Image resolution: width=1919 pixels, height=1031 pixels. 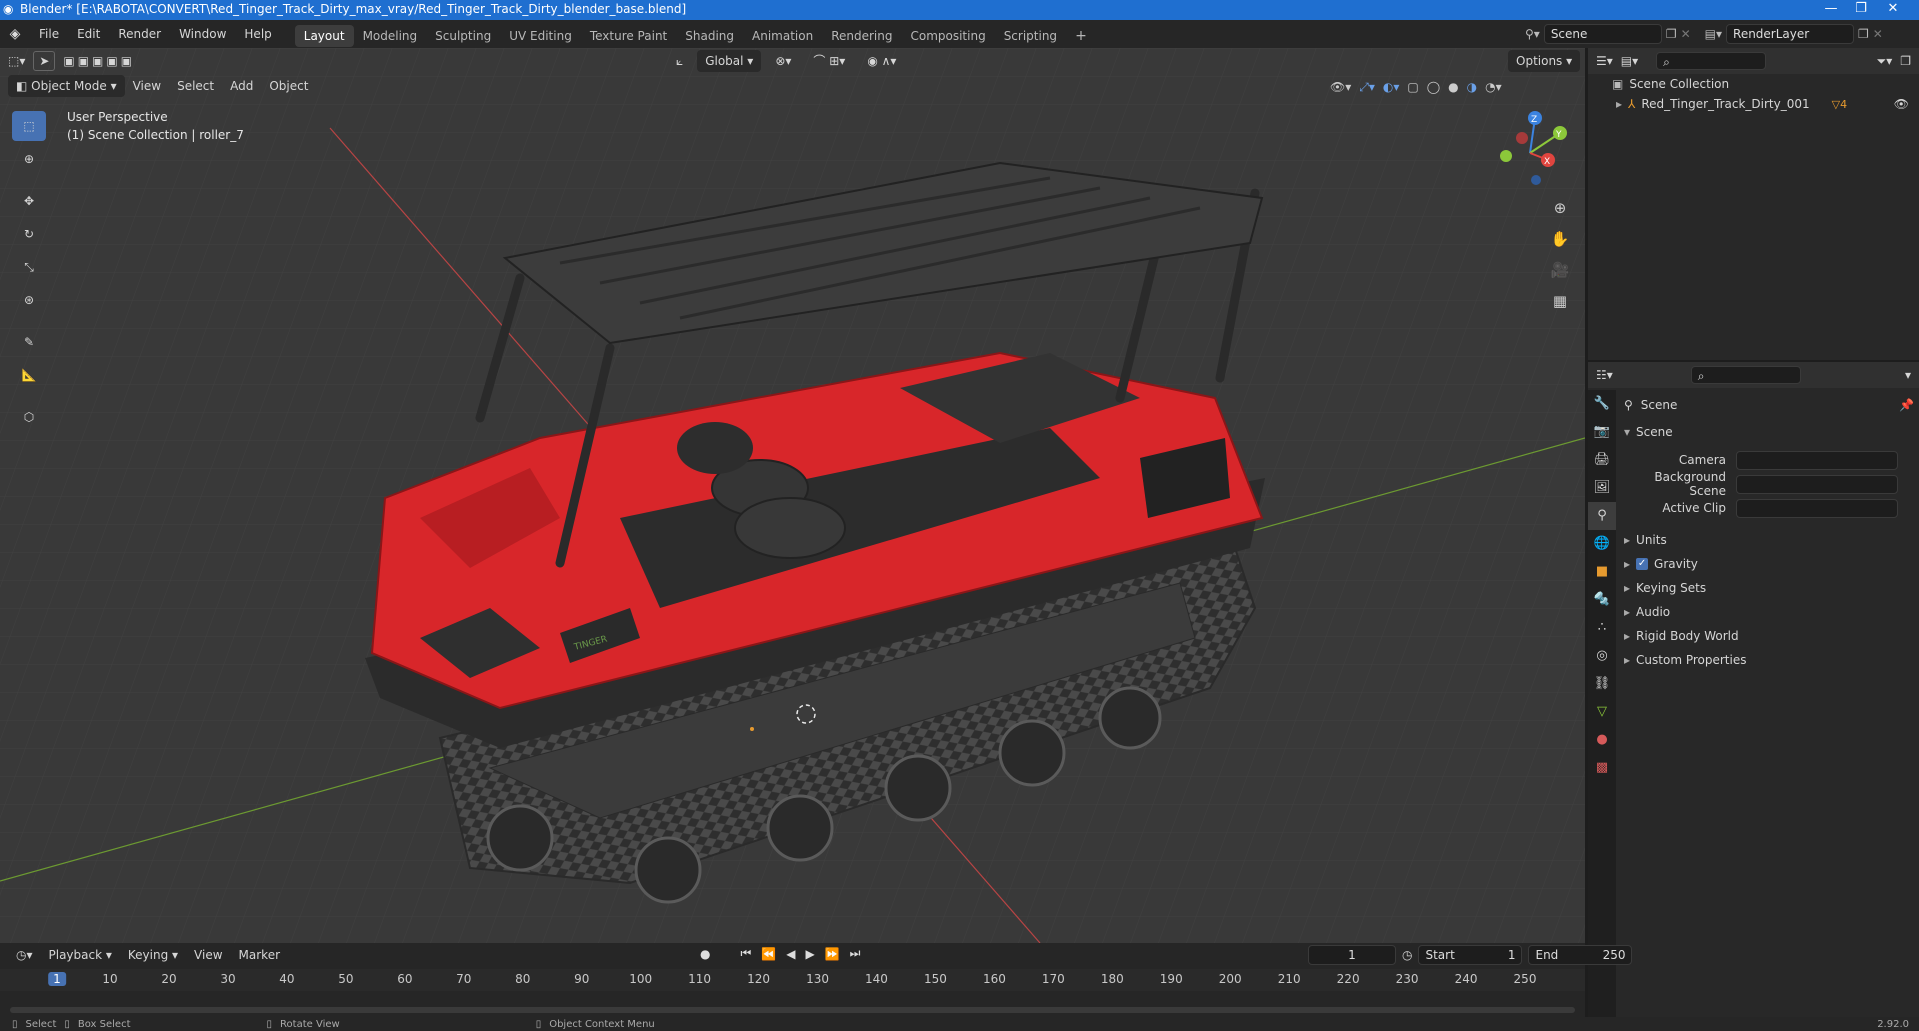 What do you see at coordinates (881, 61) in the screenshot?
I see `proportional-edit-icon: ◉ ∧▾` at bounding box center [881, 61].